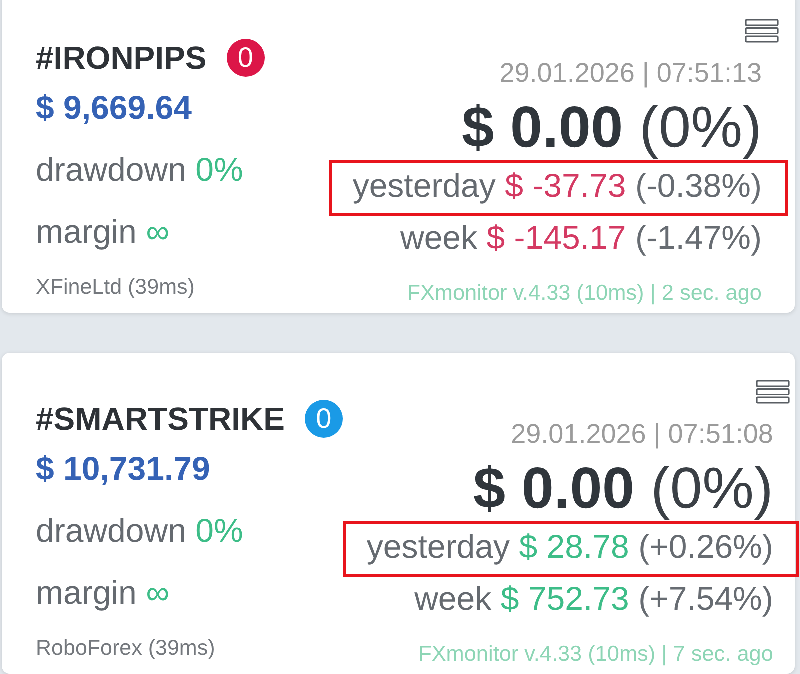  Describe the element at coordinates (584, 293) in the screenshot. I see `status-text: FXmonitor v.4.33 (10ms) | 2 sec. ago` at that location.